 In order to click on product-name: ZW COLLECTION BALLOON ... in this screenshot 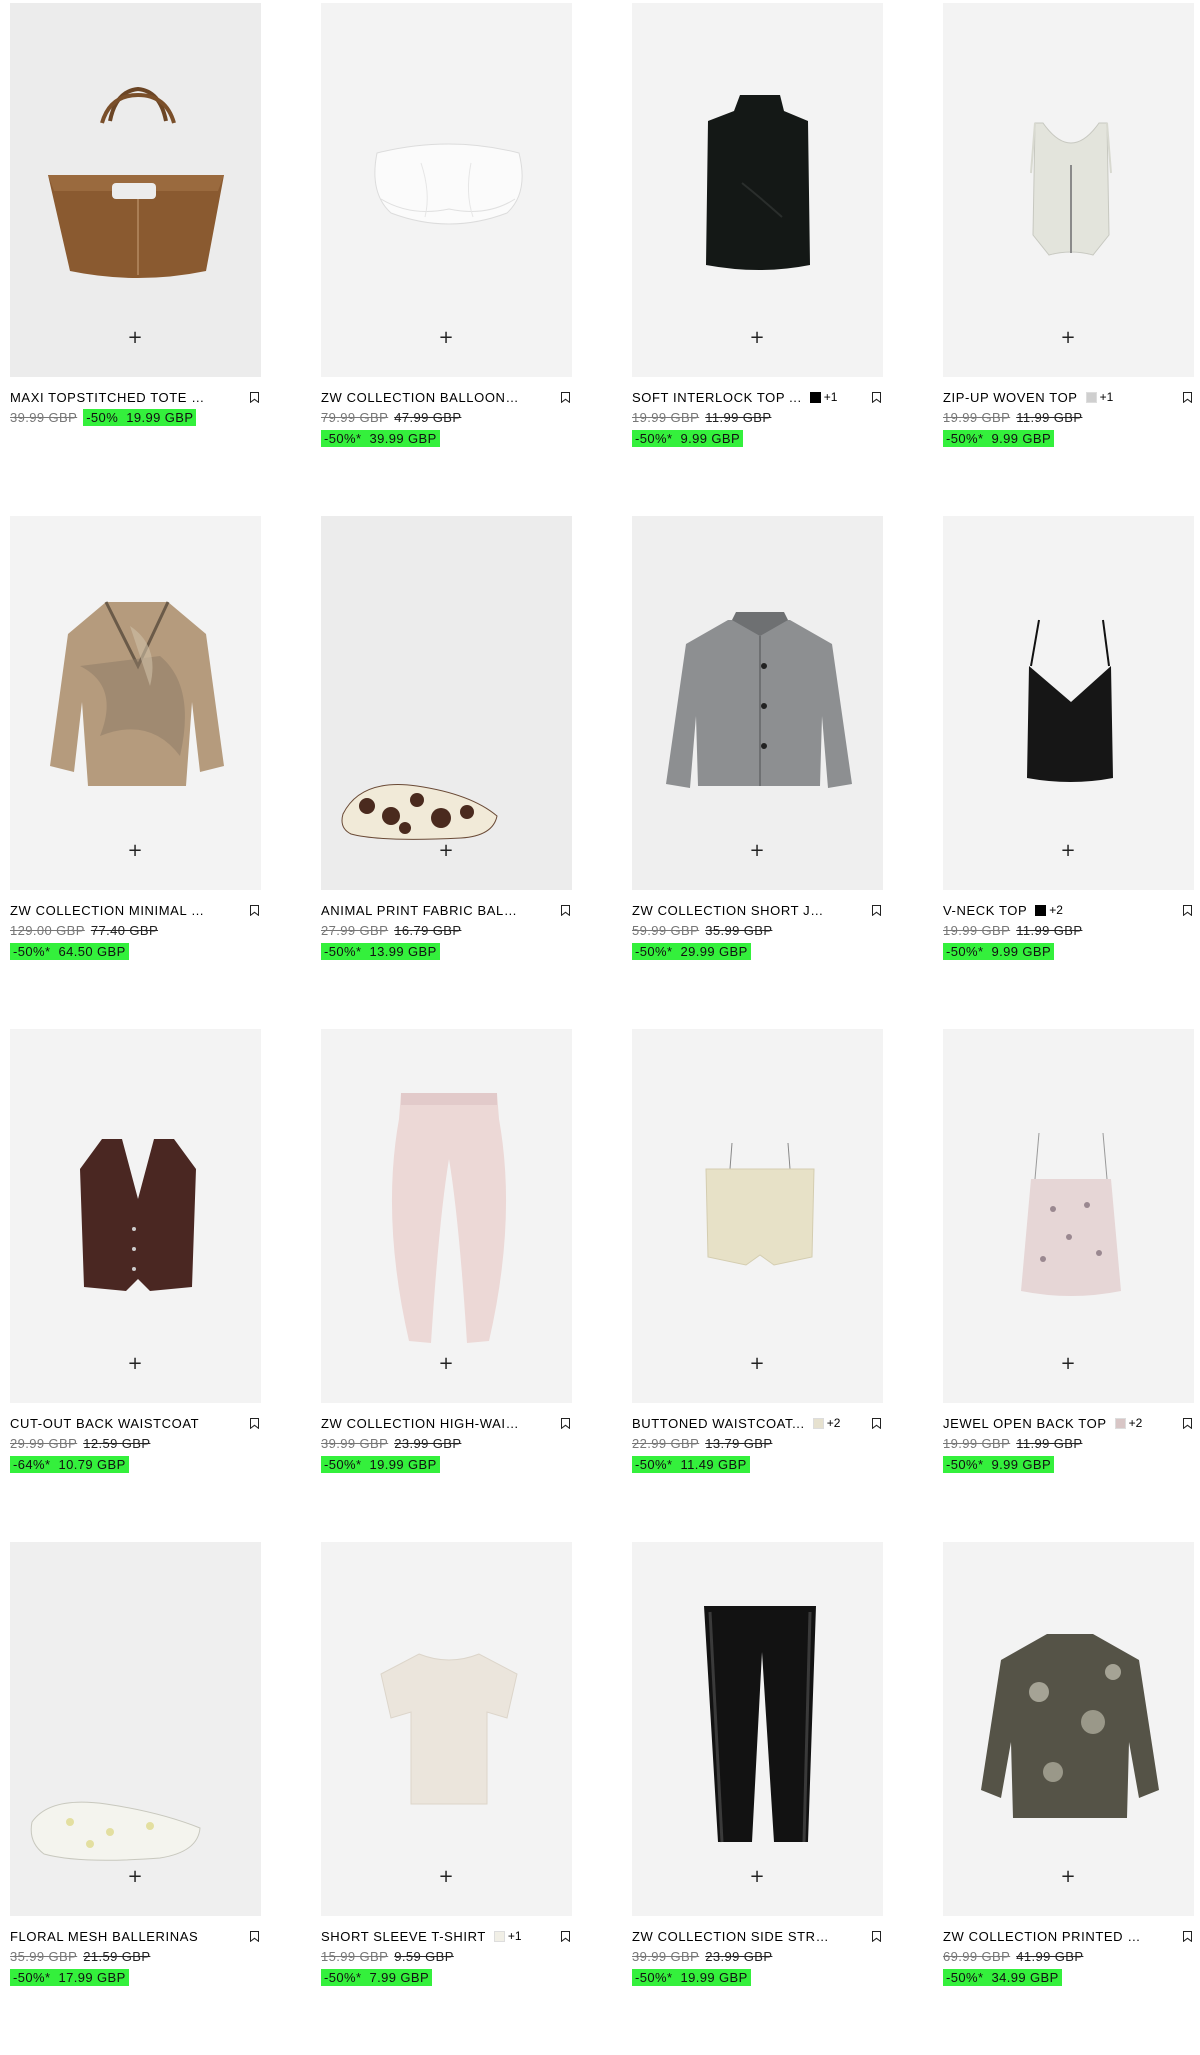, I will do `click(421, 397)`.